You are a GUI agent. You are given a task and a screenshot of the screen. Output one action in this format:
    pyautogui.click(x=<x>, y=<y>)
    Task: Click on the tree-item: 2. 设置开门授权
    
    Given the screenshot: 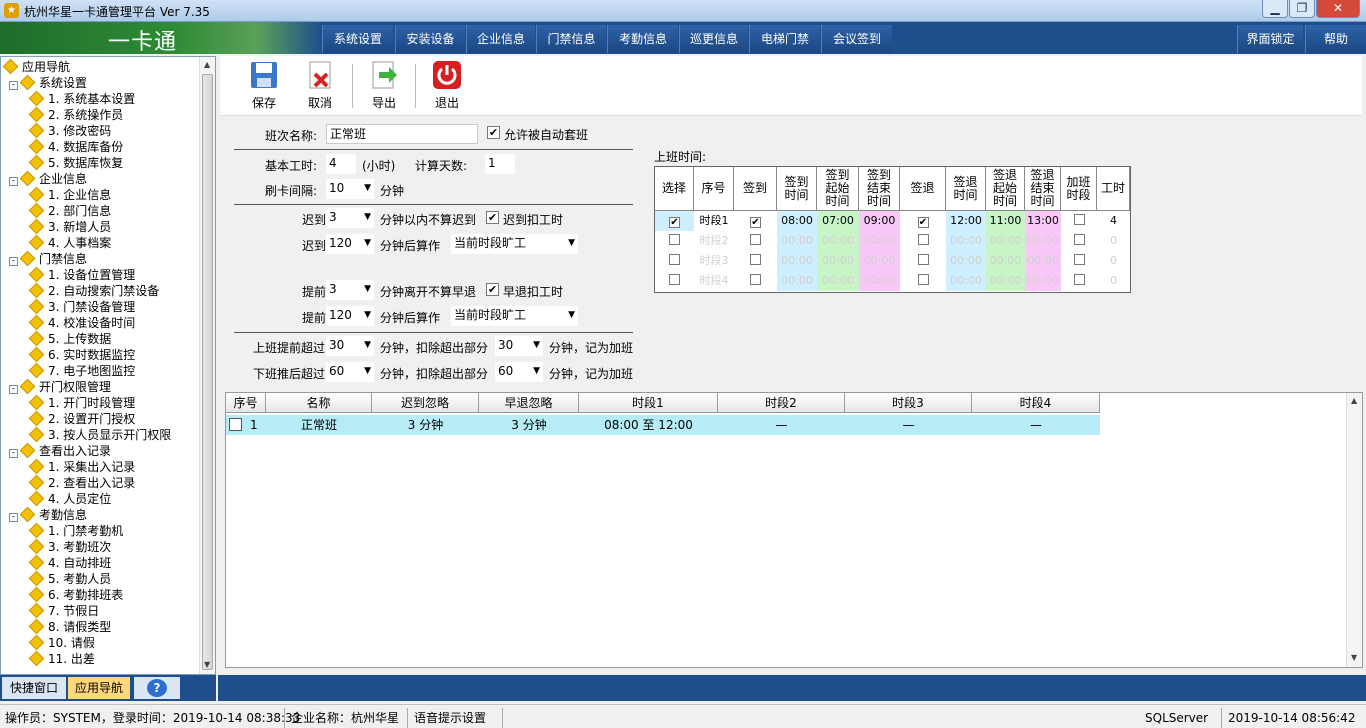 What is the action you would take?
    pyautogui.click(x=81, y=418)
    